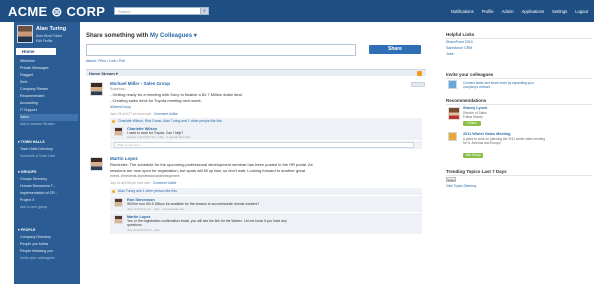  I want to click on home-stream-dropdown: Home Stream ▾, so click(103, 73).